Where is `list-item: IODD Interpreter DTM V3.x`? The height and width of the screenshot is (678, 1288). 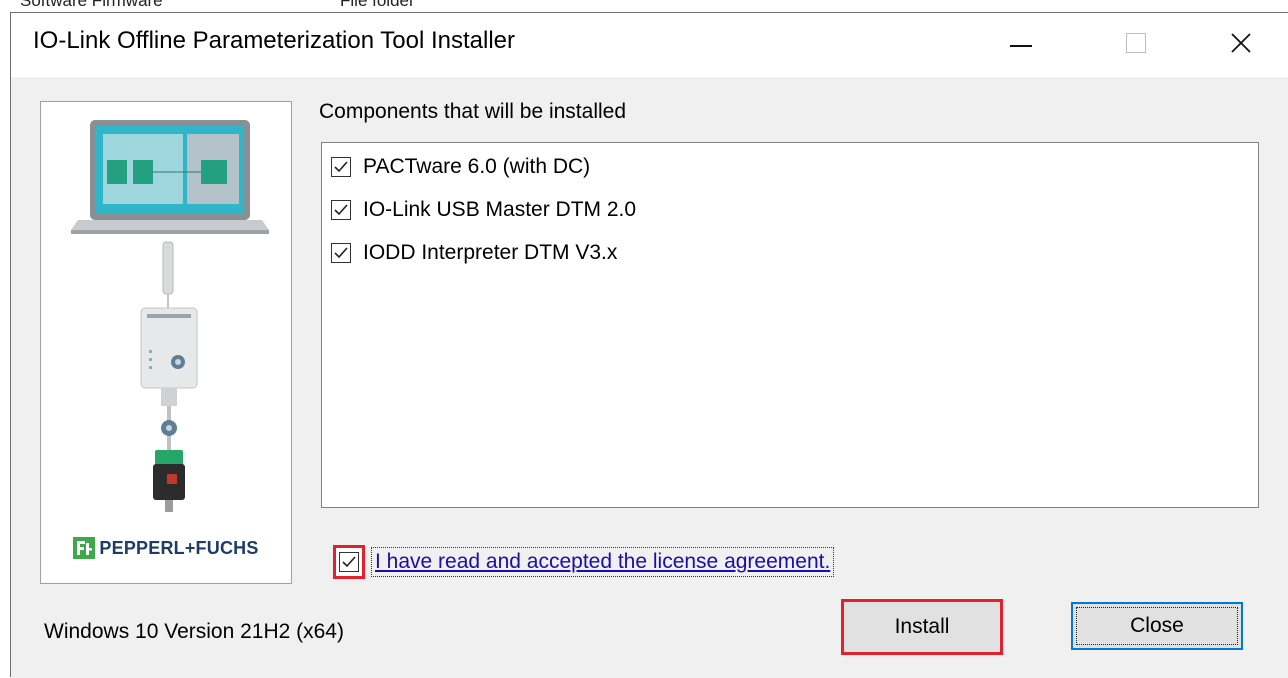 list-item: IODD Interpreter DTM V3.x is located at coordinates (474, 253).